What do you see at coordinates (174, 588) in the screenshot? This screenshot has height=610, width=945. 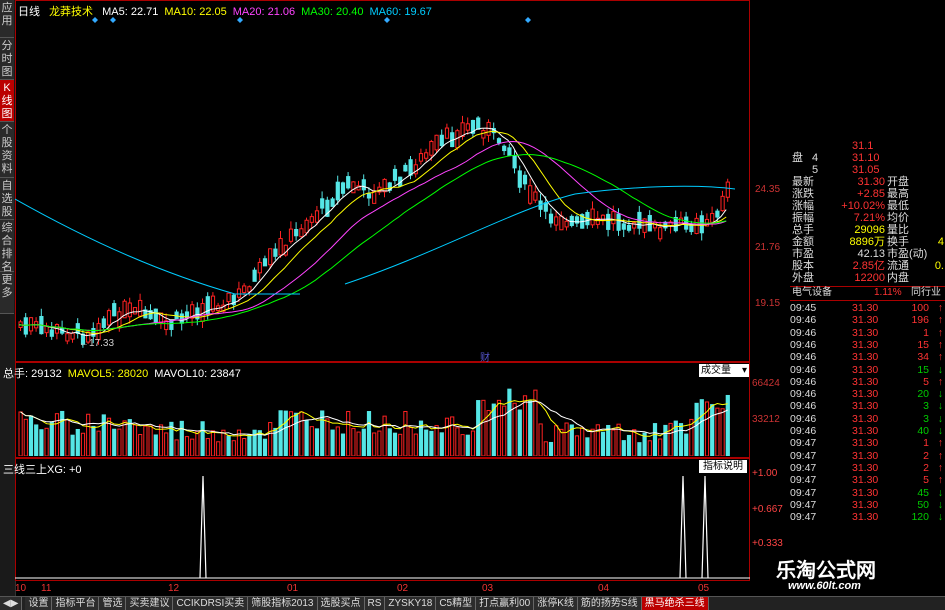 I see `x-axis-label: 12` at bounding box center [174, 588].